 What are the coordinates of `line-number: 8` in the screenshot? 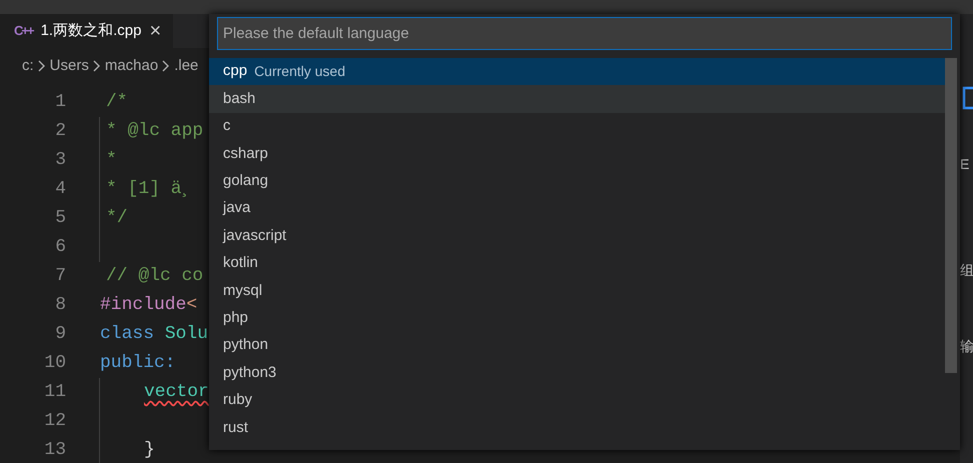 It's located at (60, 305).